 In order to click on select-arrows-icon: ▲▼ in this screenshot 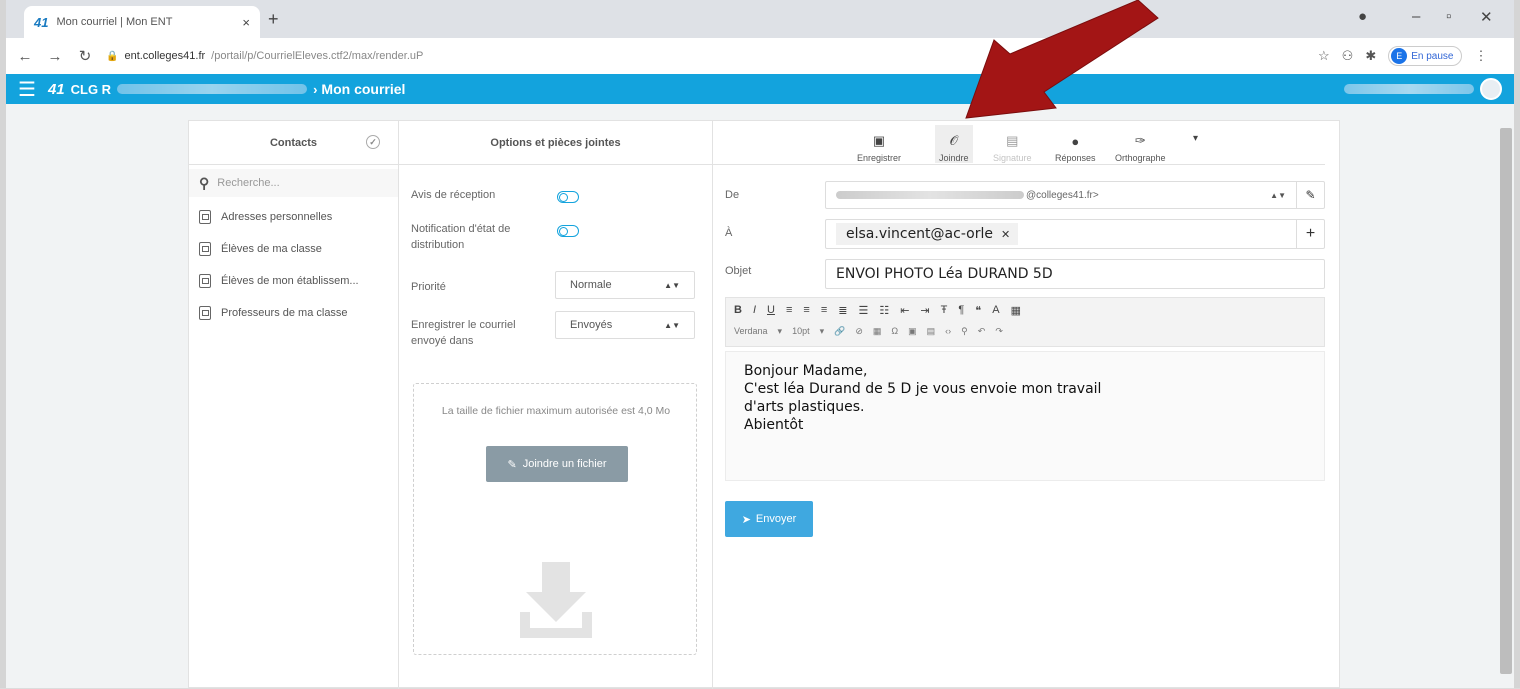, I will do `click(672, 325)`.